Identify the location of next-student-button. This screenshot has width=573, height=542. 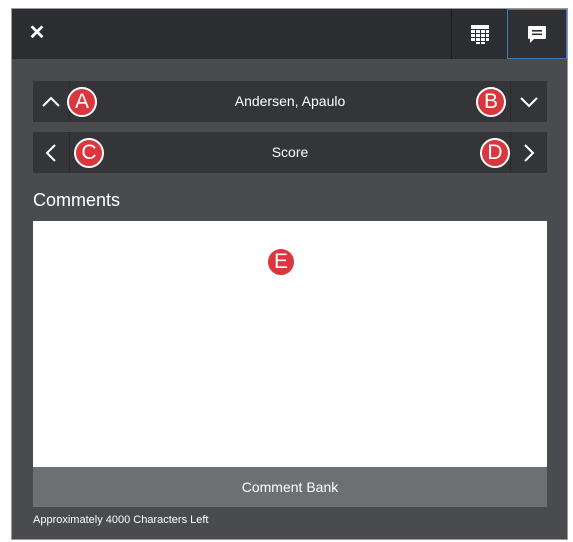
(528, 101).